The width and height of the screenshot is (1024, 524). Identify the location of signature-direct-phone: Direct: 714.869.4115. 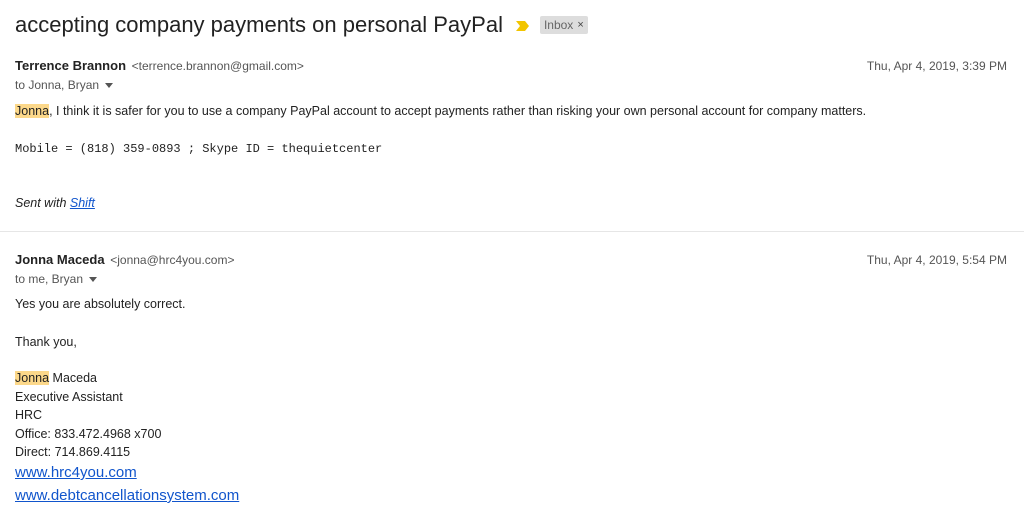
(73, 452).